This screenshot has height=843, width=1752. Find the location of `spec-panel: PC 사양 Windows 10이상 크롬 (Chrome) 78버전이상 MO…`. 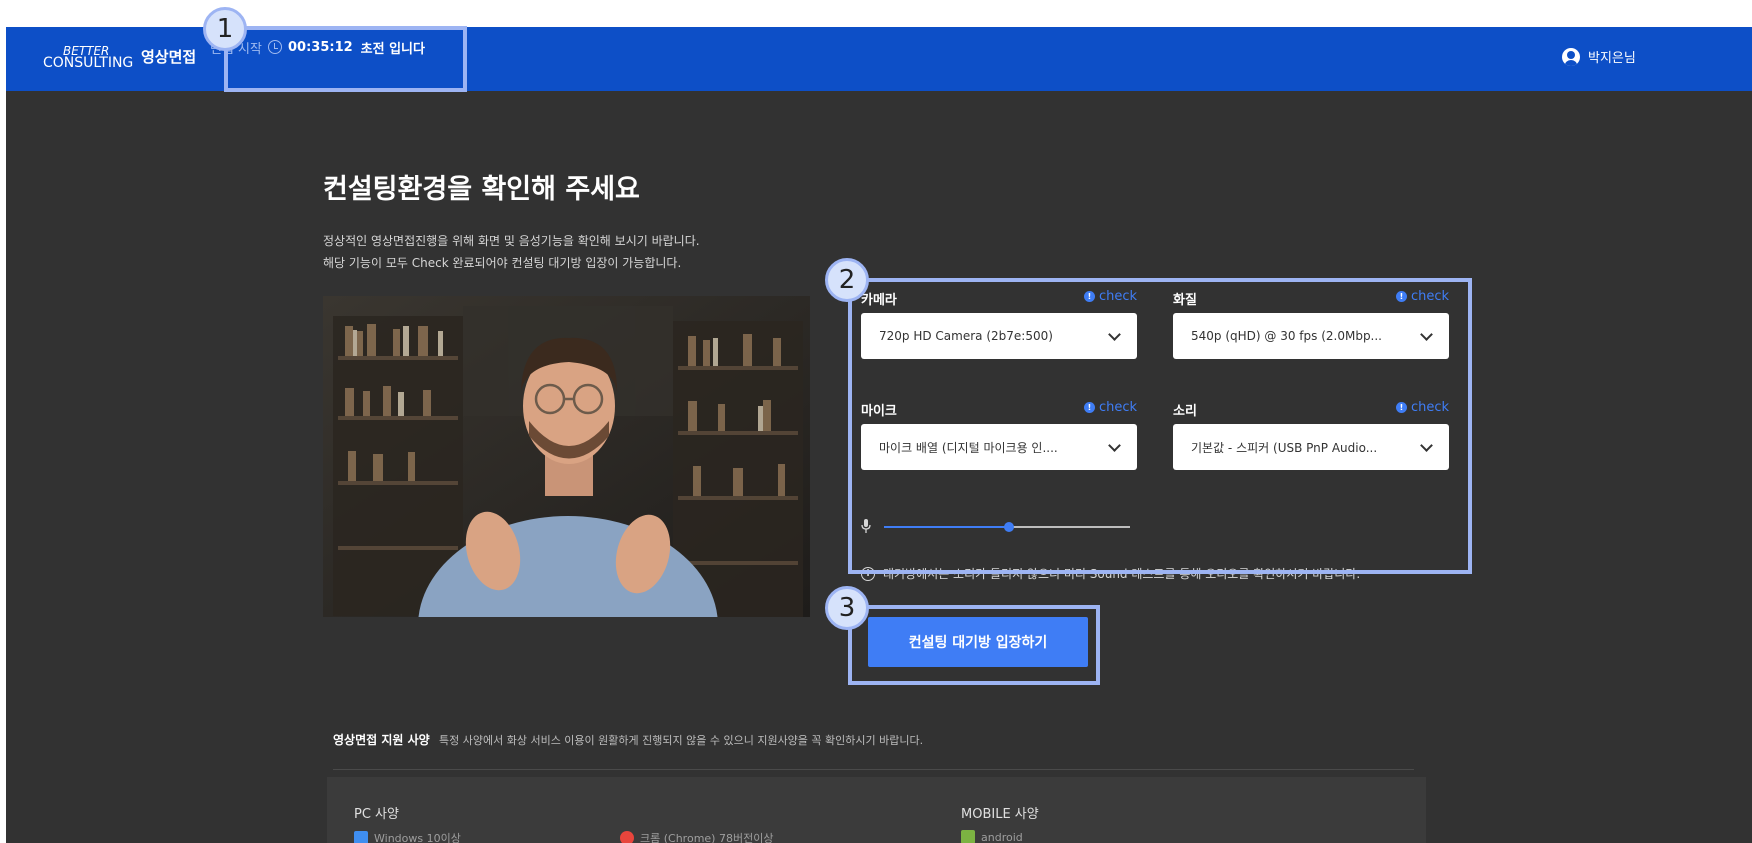

spec-panel: PC 사양 Windows 10이상 크롬 (Chrome) 78버전이상 MO… is located at coordinates (876, 810).